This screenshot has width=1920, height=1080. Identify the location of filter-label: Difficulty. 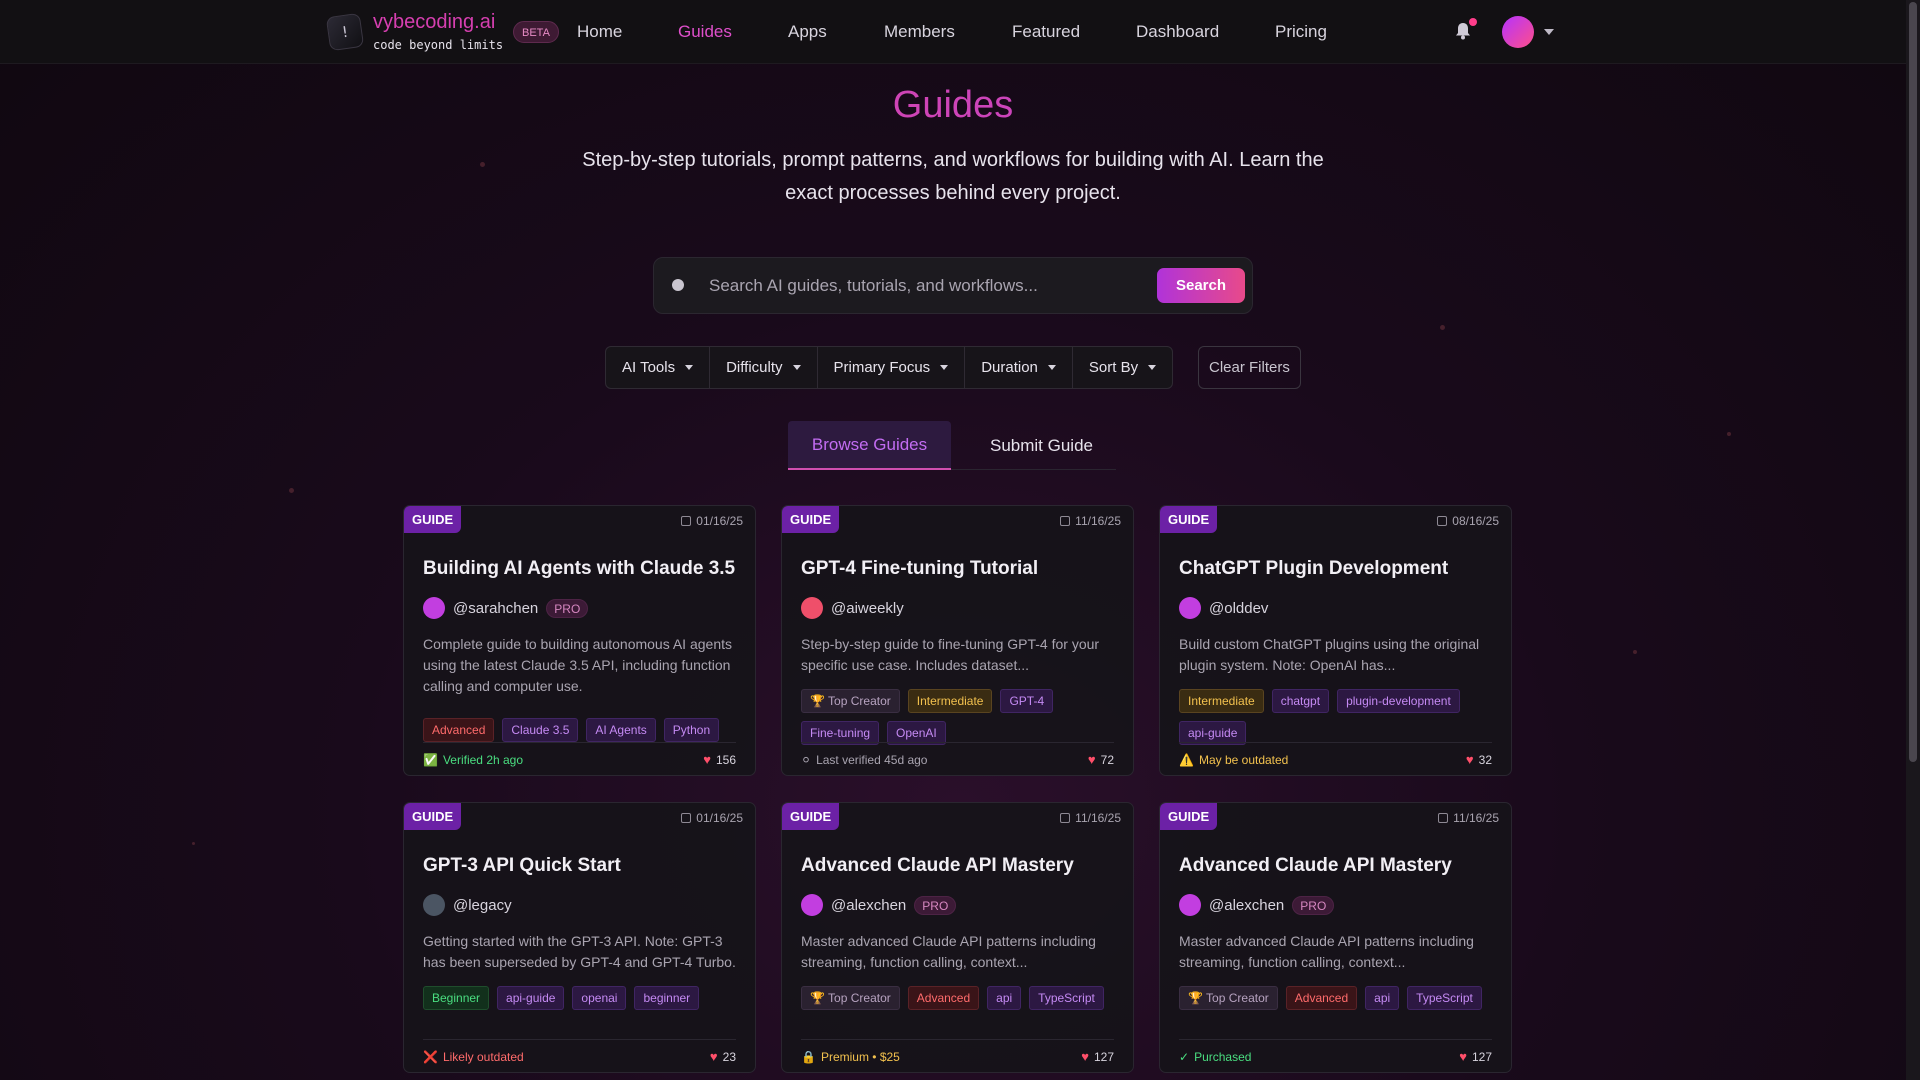
(754, 367).